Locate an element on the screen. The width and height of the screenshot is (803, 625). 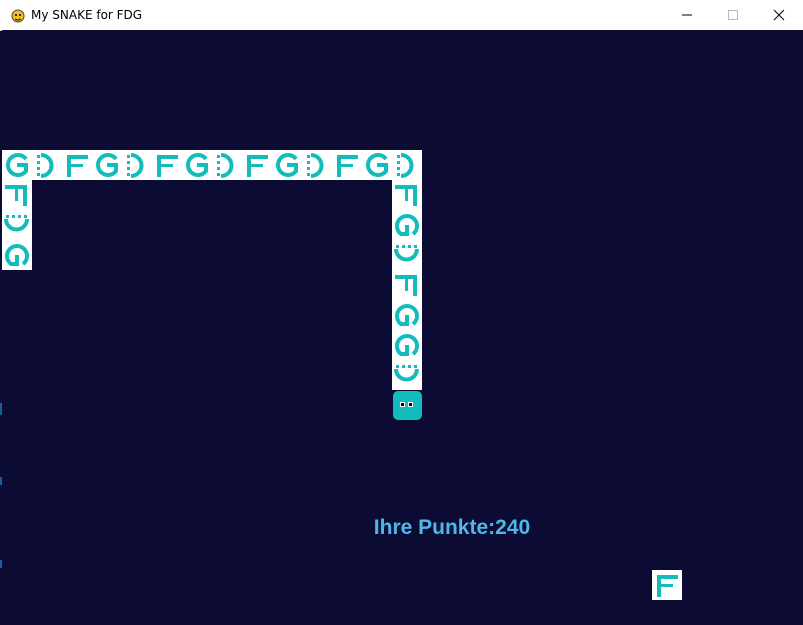
snake-eye-left is located at coordinates (402, 404).